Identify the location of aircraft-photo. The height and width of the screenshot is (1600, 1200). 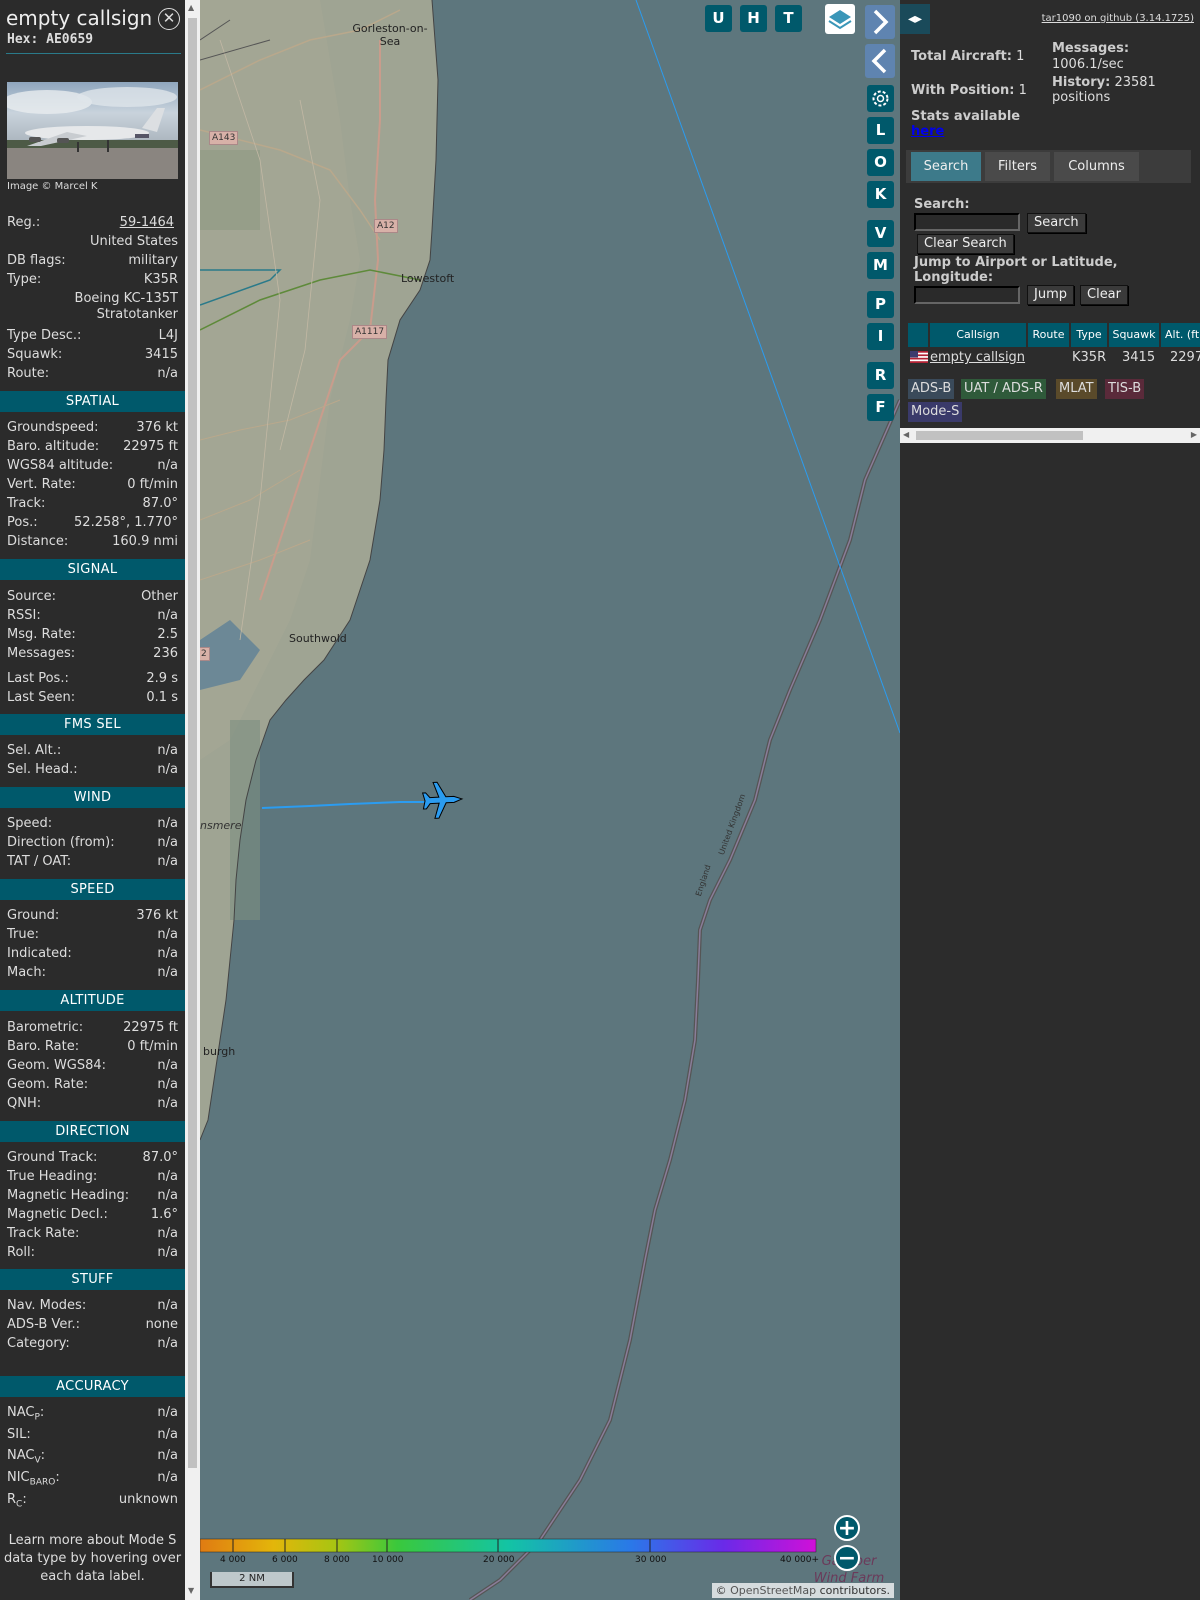
(92, 130).